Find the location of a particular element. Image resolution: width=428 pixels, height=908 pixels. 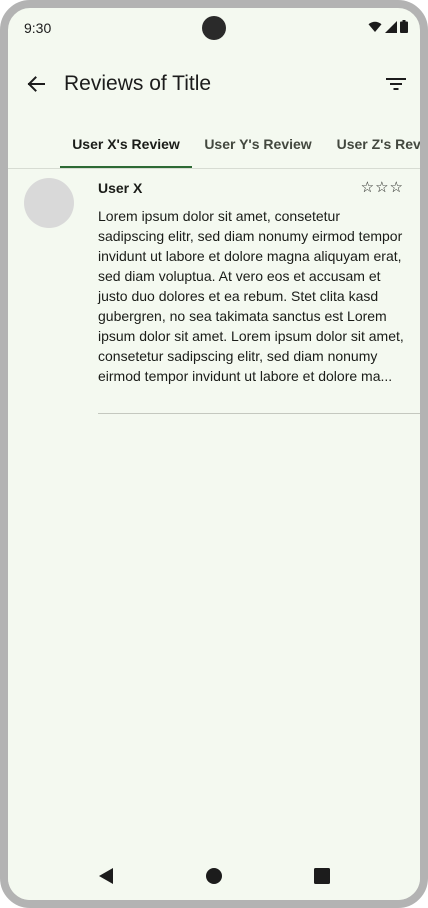

tab-user-y: User Y's Review is located at coordinates (258, 144).